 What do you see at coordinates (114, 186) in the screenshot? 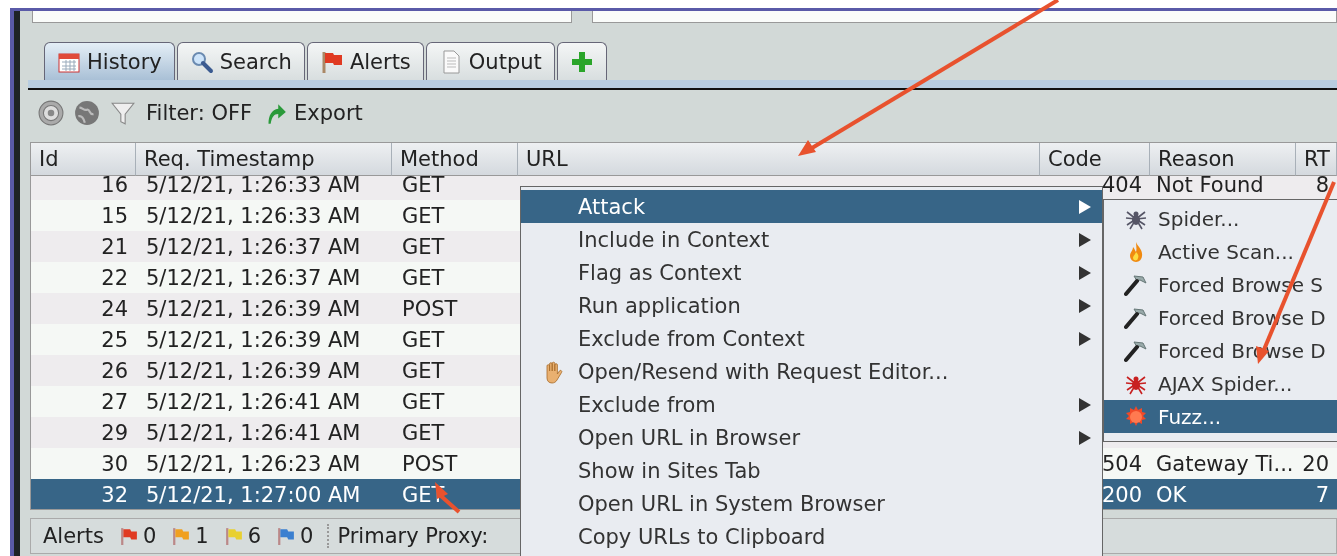
I see `table-cell: 16` at bounding box center [114, 186].